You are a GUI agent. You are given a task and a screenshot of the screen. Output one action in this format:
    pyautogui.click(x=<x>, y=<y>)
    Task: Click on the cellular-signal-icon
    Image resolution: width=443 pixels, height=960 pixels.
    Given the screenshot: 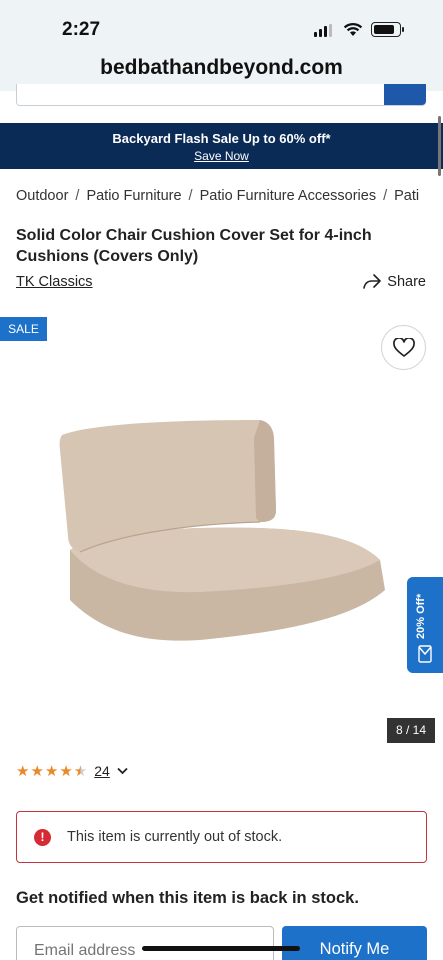 What is the action you would take?
    pyautogui.click(x=323, y=30)
    